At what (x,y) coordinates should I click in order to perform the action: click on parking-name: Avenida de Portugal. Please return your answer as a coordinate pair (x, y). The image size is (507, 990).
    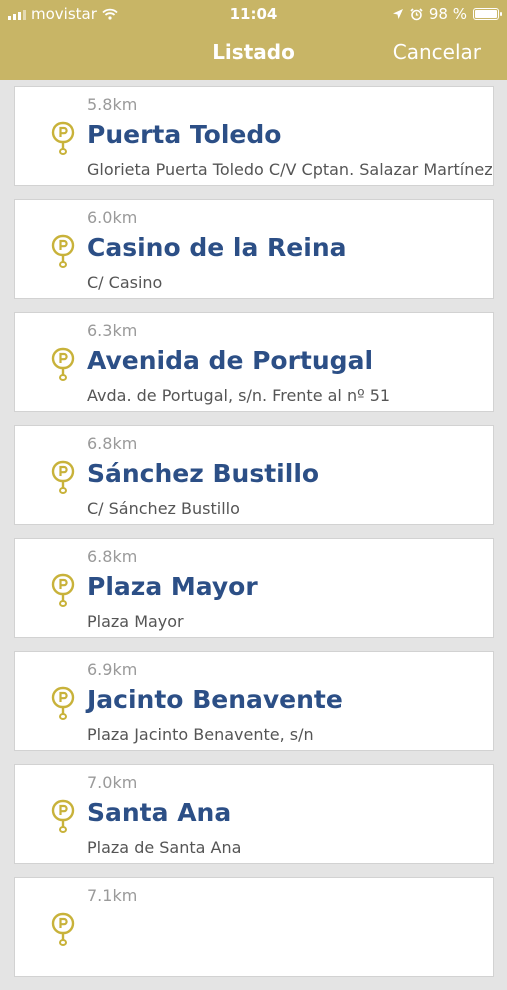
    Looking at the image, I should click on (230, 360).